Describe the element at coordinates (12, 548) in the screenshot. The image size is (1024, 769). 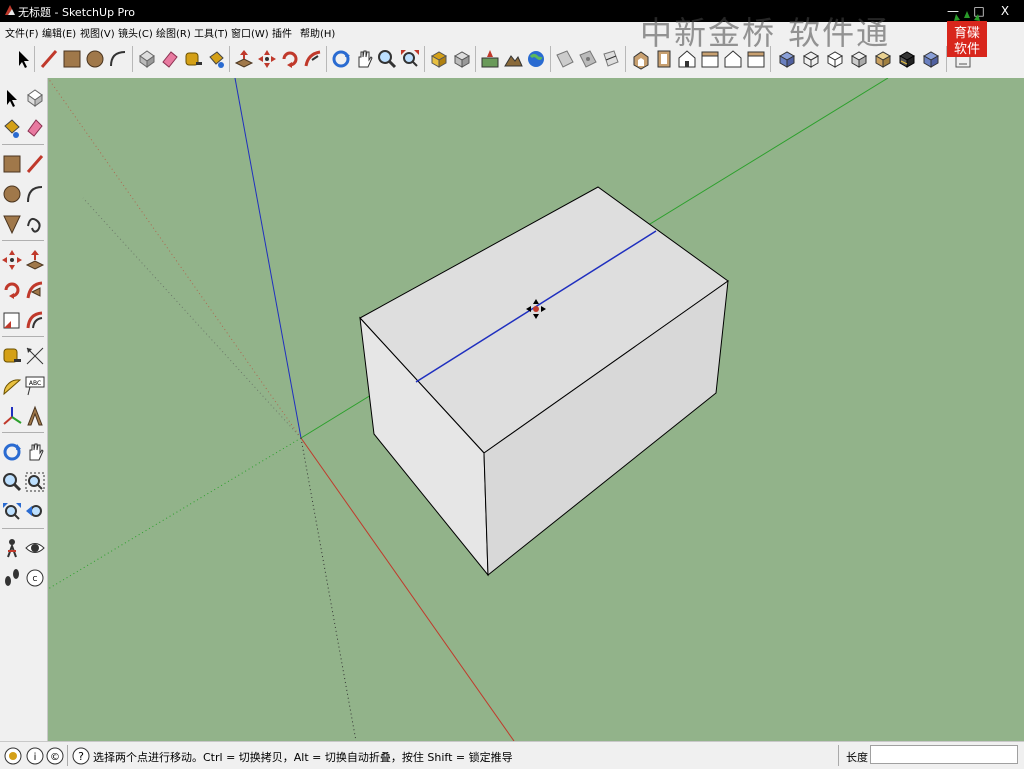
I see `position-camera-icon` at that location.